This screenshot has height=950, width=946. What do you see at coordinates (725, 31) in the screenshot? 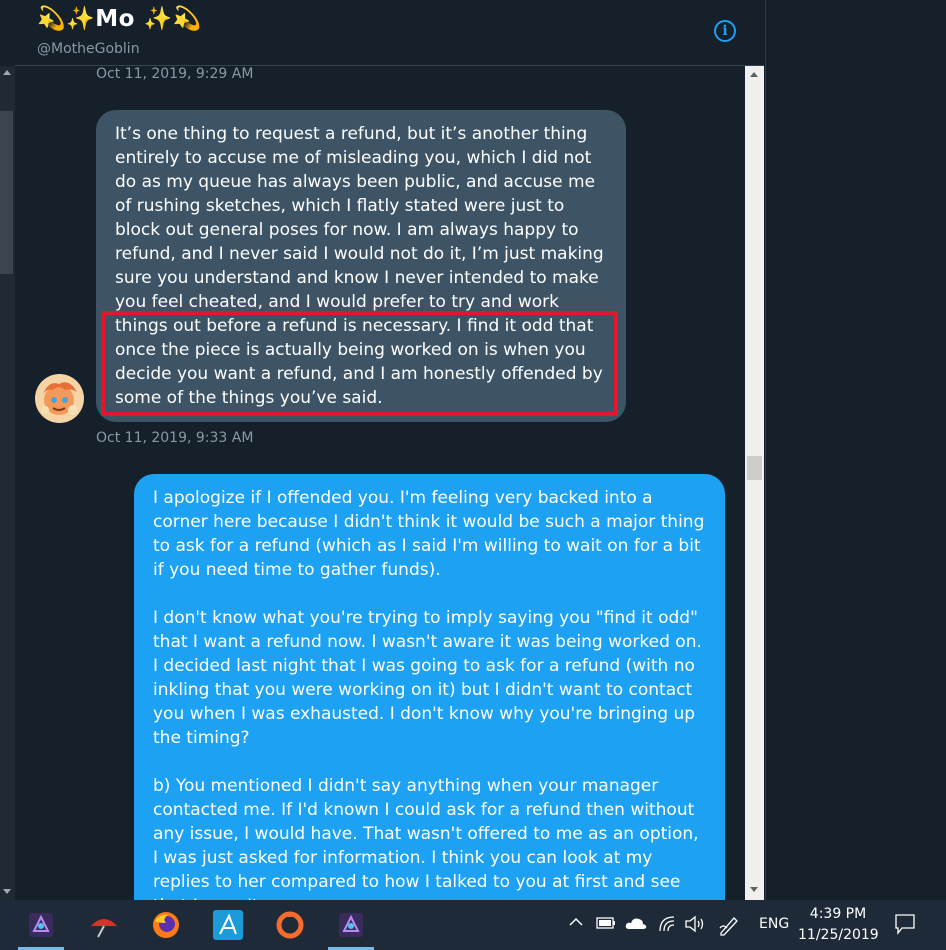
I see `info-icon: i` at bounding box center [725, 31].